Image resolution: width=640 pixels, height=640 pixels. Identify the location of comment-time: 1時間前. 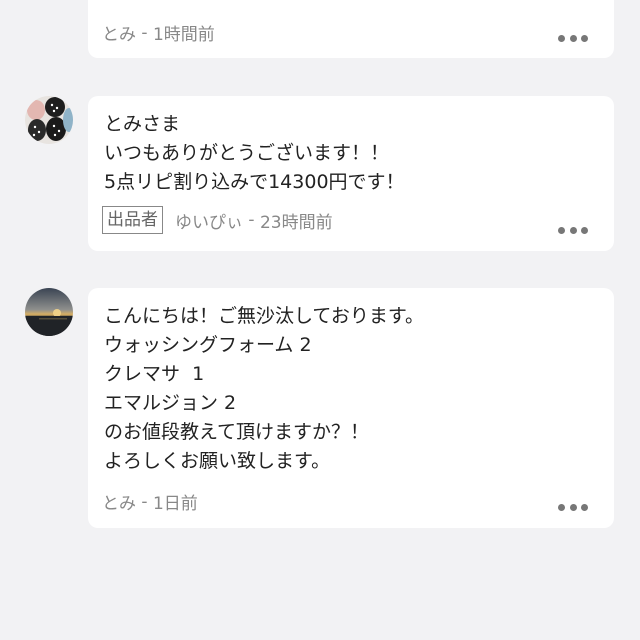
(183, 35).